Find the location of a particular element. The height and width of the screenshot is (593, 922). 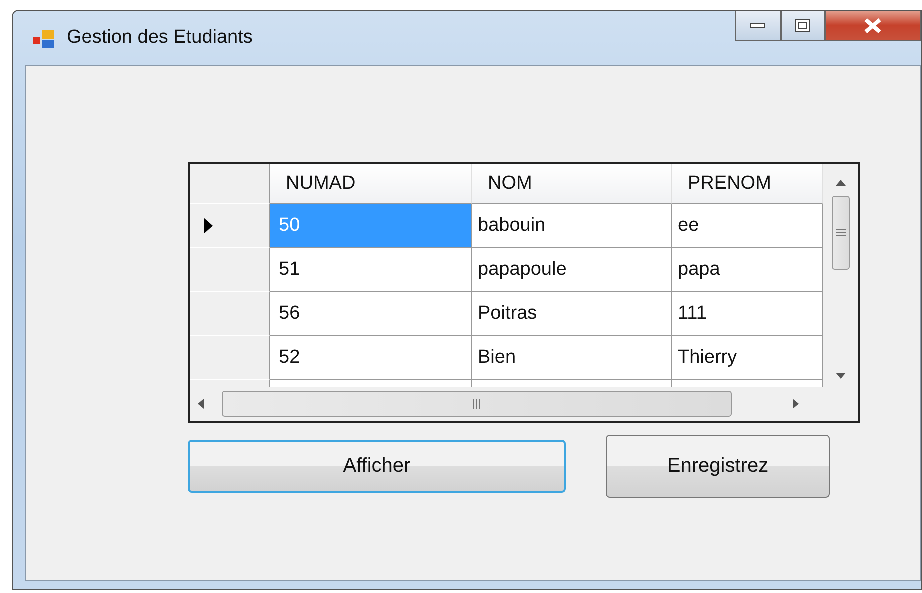

table-cell: 56 is located at coordinates (371, 314).